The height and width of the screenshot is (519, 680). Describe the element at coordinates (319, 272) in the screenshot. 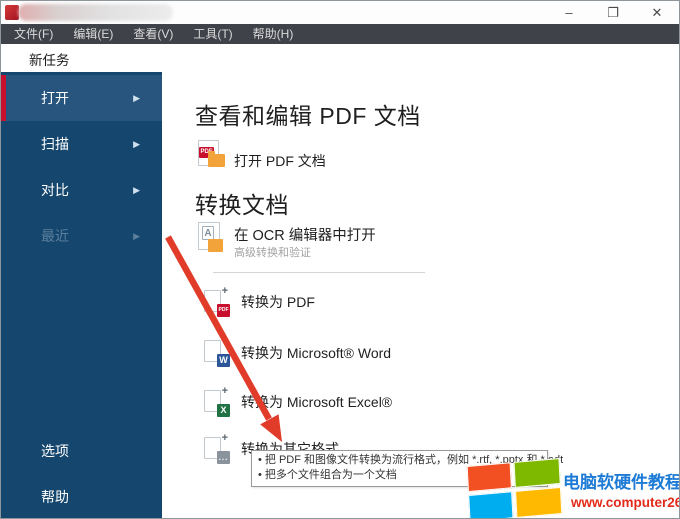

I see `divider` at that location.